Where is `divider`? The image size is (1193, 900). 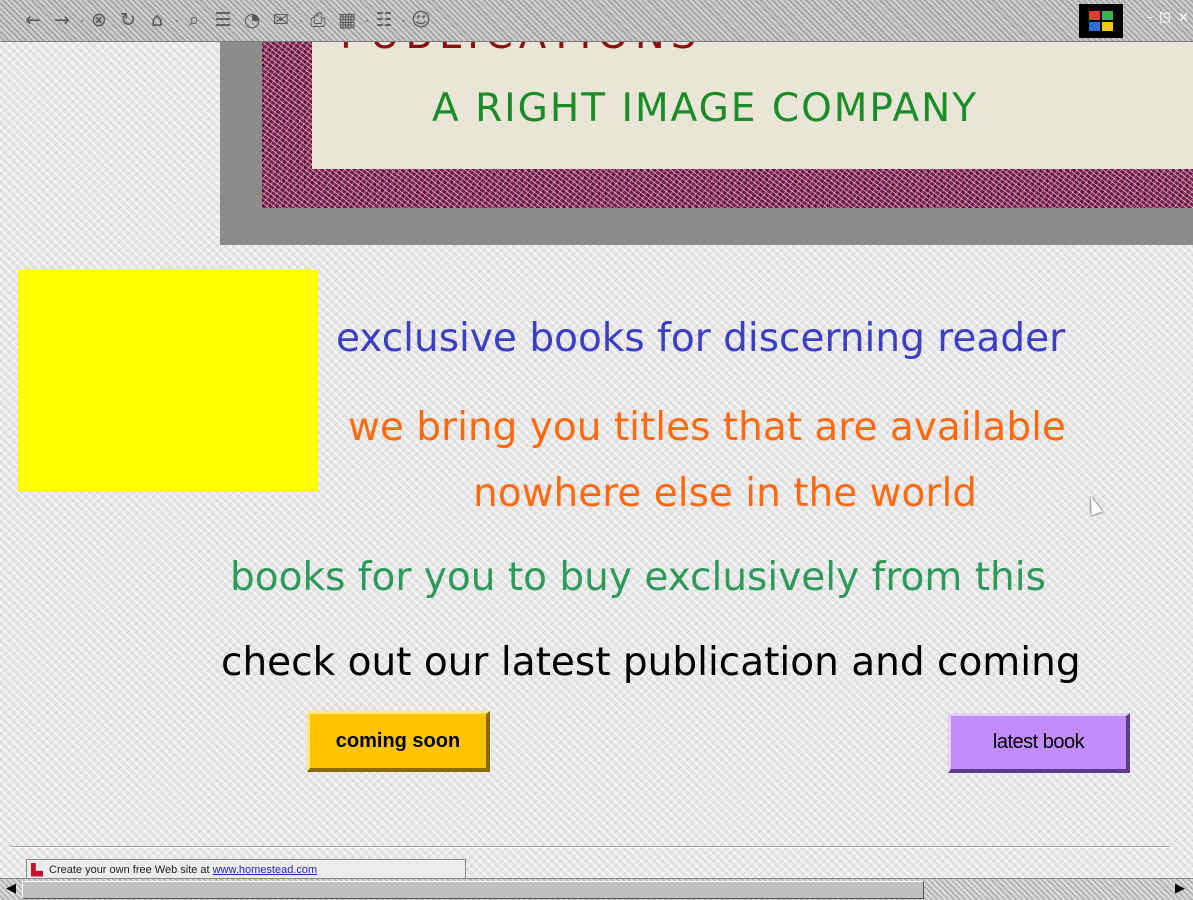
divider is located at coordinates (590, 847).